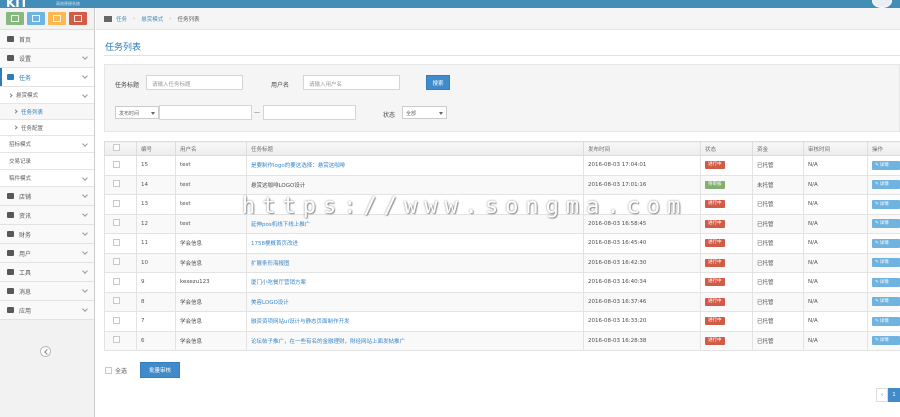 The width and height of the screenshot is (900, 417). Describe the element at coordinates (882, 4) in the screenshot. I see `user-avatar` at that location.